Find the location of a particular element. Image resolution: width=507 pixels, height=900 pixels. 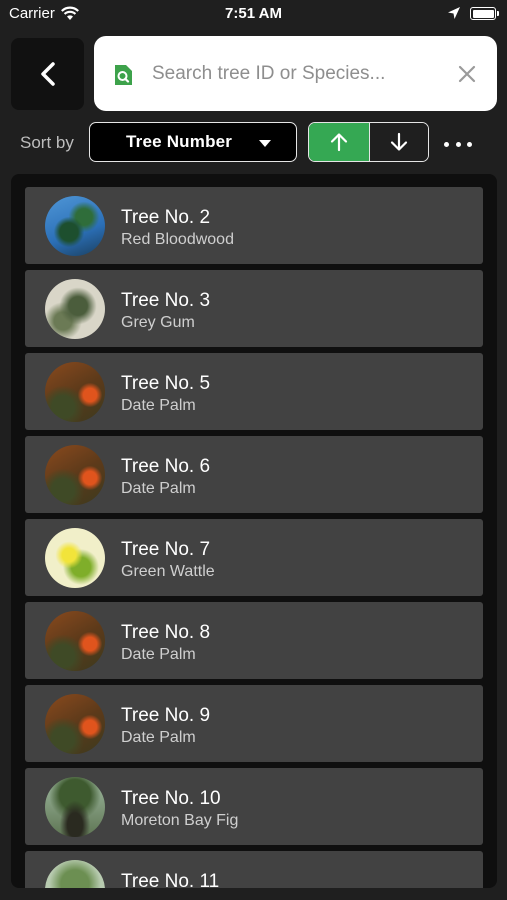

more-options-button is located at coordinates (458, 144).